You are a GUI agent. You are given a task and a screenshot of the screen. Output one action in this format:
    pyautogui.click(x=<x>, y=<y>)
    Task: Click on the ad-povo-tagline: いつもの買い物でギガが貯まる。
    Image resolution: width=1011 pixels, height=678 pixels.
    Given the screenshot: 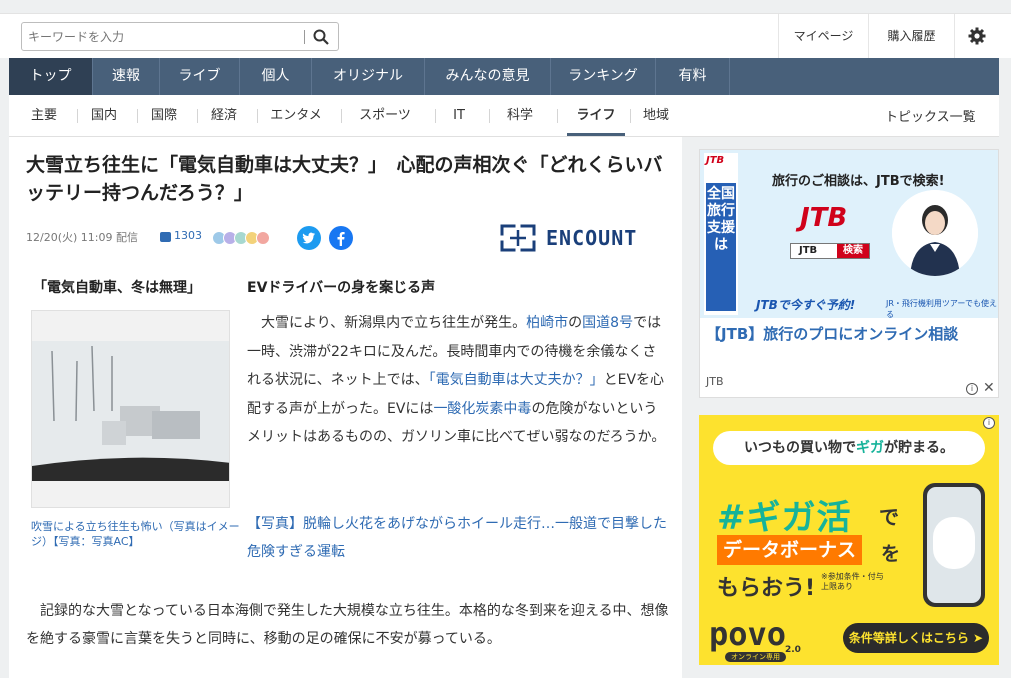 What is the action you would take?
    pyautogui.click(x=849, y=448)
    